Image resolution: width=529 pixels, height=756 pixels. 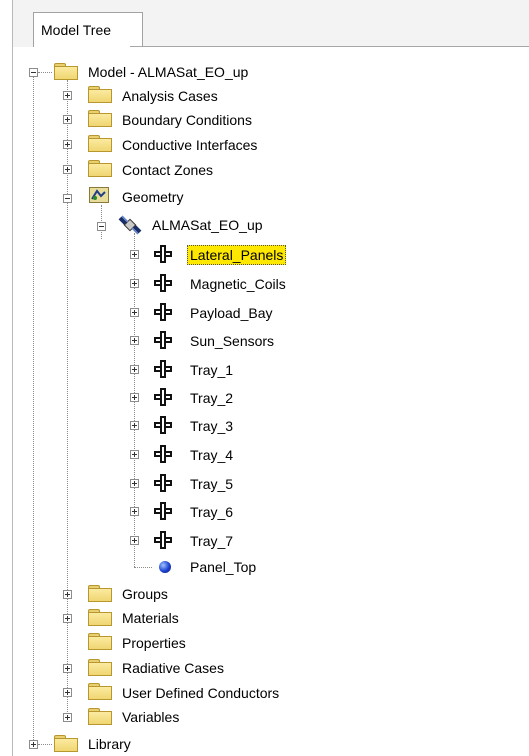 I want to click on tree-item-sun-sensors: Sun_Sensors, so click(x=232, y=341).